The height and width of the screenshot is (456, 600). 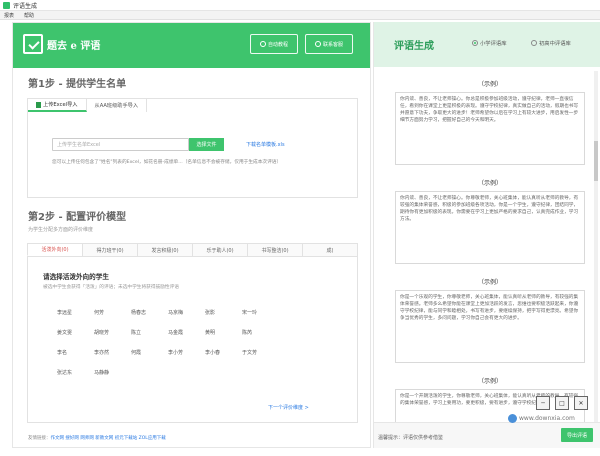 What do you see at coordinates (75, 312) in the screenshot?
I see `student-name: 李远星` at bounding box center [75, 312].